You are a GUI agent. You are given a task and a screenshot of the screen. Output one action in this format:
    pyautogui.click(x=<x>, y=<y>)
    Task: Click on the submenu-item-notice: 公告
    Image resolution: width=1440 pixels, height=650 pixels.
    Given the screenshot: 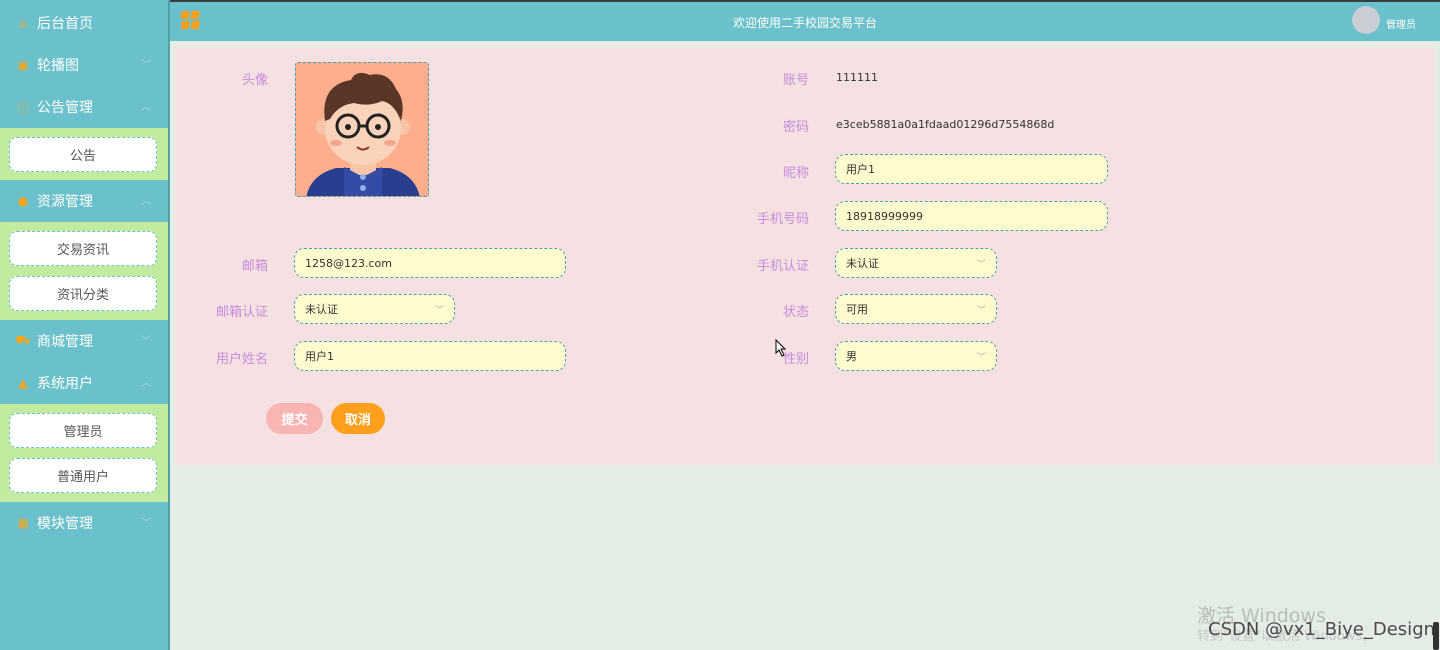 What is the action you would take?
    pyautogui.click(x=83, y=154)
    